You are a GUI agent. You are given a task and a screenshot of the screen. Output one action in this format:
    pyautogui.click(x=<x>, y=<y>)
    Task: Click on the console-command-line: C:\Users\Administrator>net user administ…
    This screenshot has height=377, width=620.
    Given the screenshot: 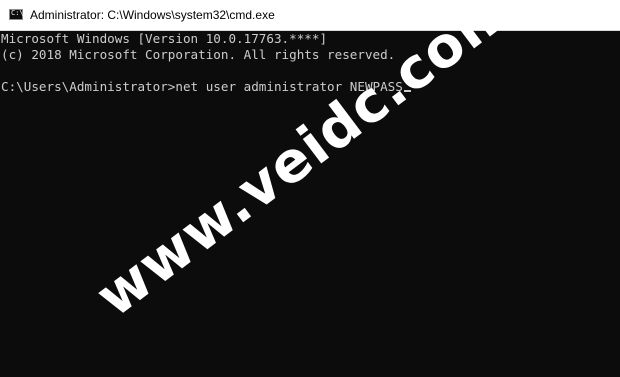 What is the action you would take?
    pyautogui.click(x=206, y=87)
    